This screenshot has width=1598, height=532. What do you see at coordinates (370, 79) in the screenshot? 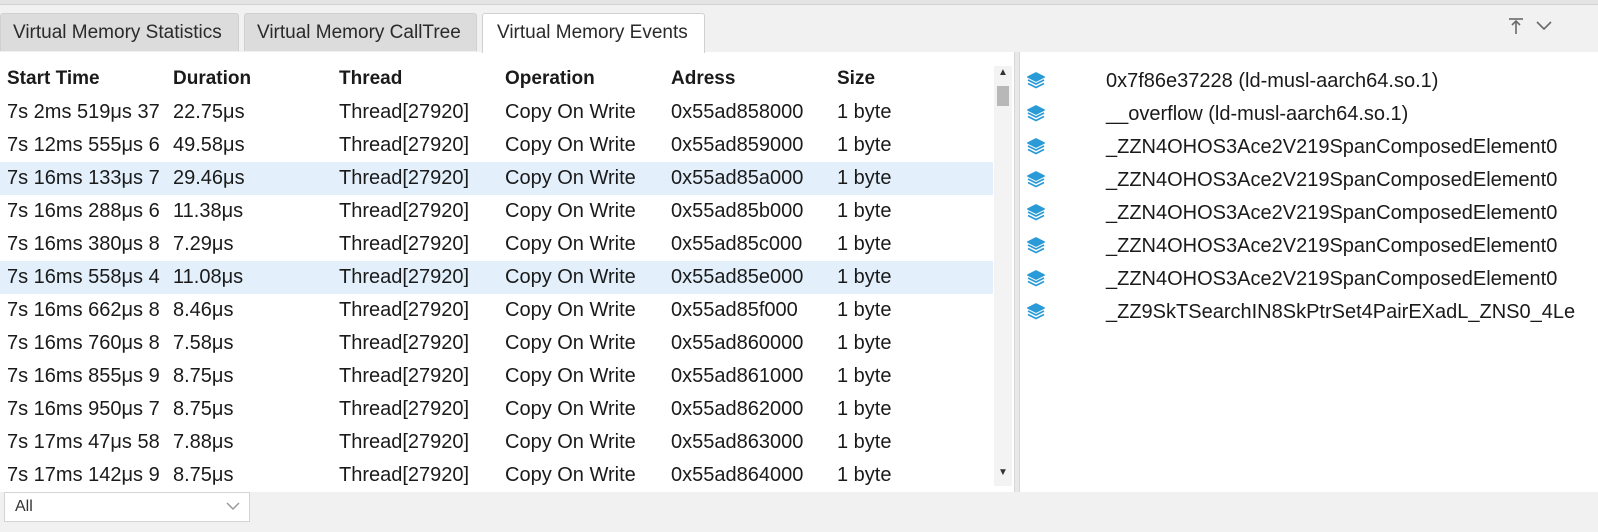
I see `column-header-thread: Thread` at bounding box center [370, 79].